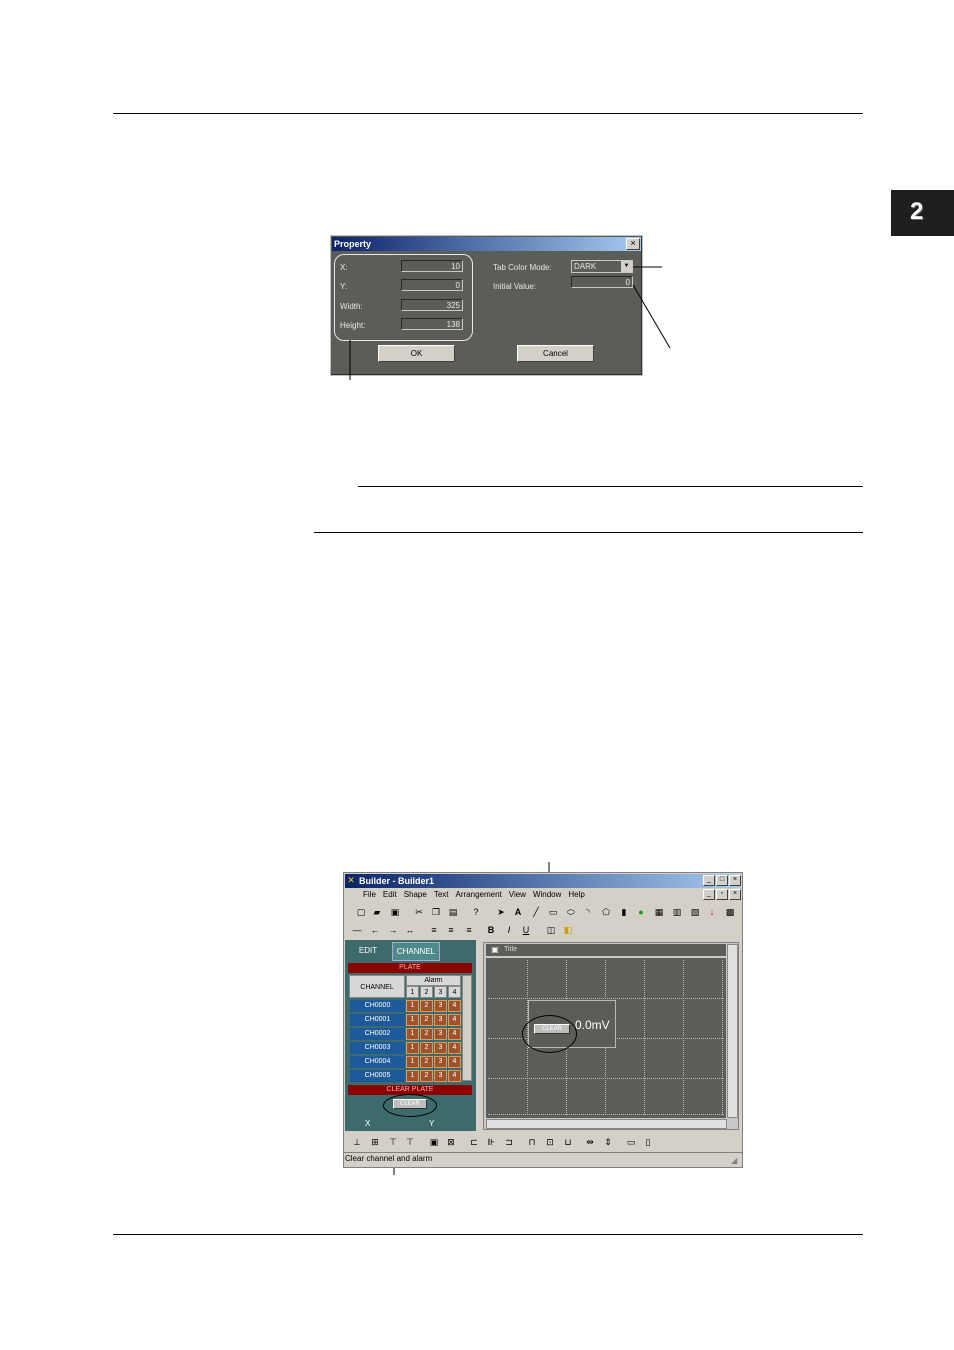 This screenshot has width=954, height=1350. I want to click on same-width-icon: ▭, so click(631, 1142).